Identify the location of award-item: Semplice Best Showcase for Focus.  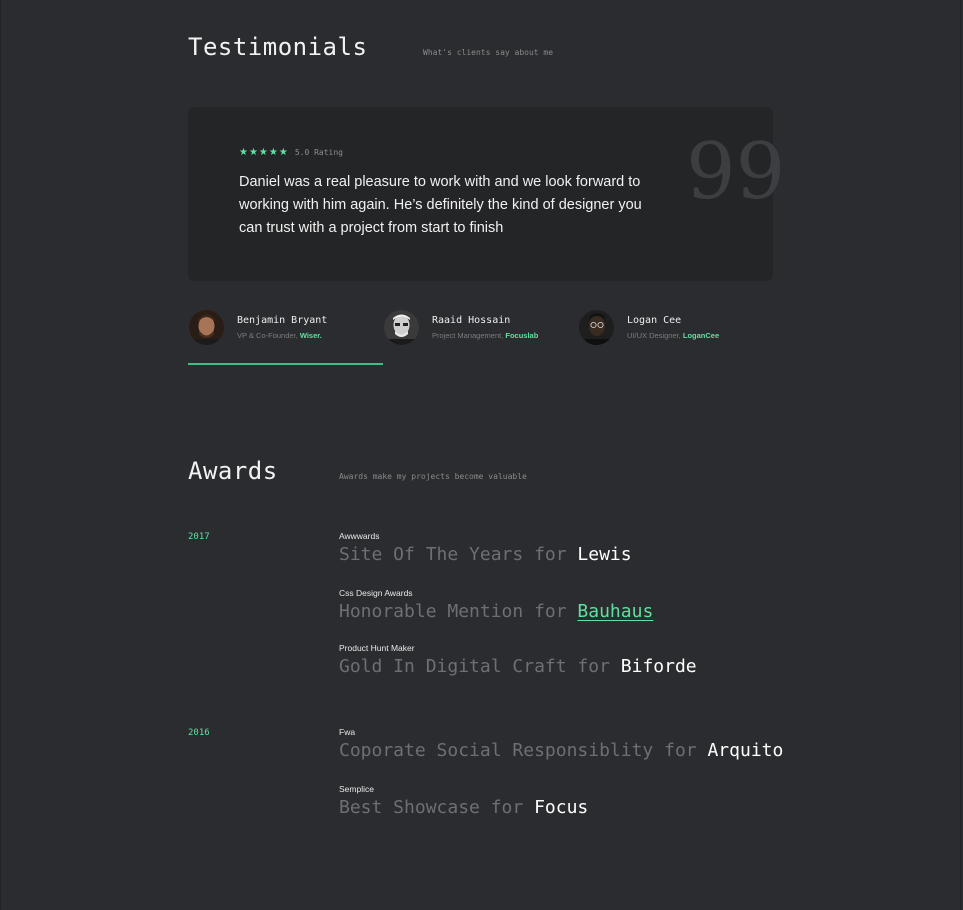
(463, 801).